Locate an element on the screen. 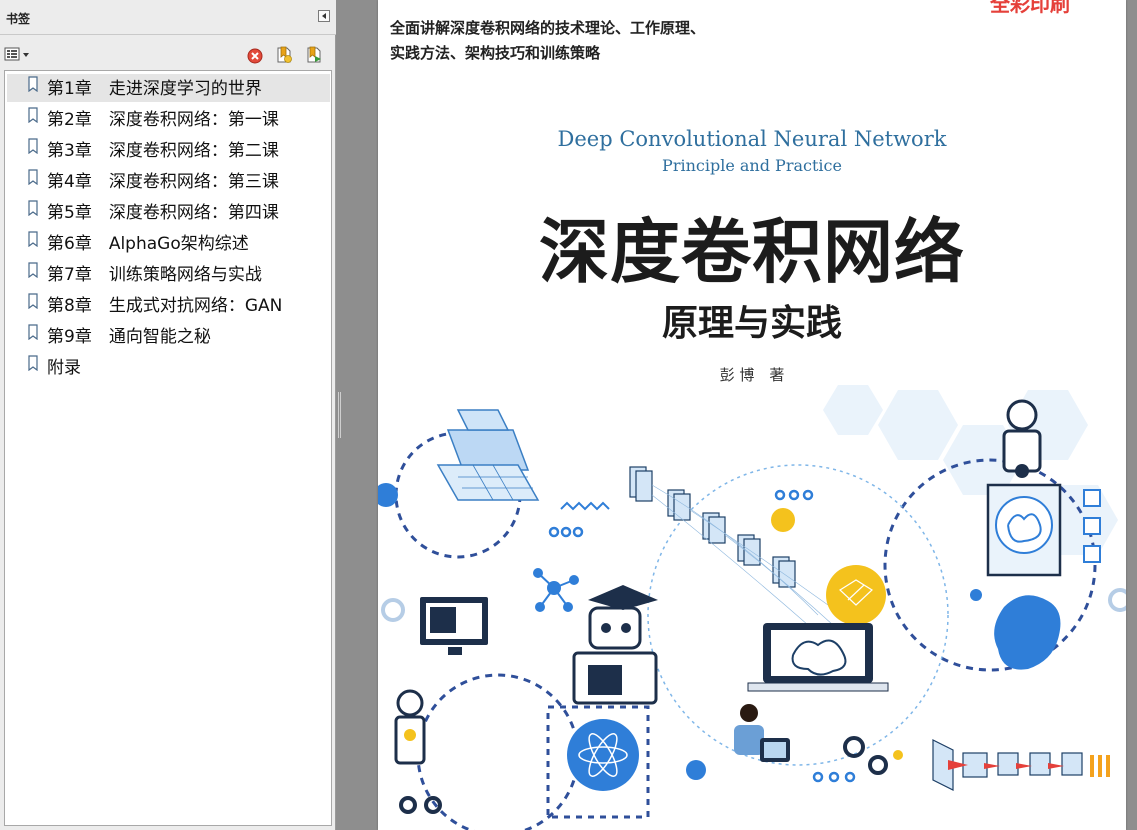 Image resolution: width=1137 pixels, height=830 pixels. collapse-arrow-icon is located at coordinates (324, 16).